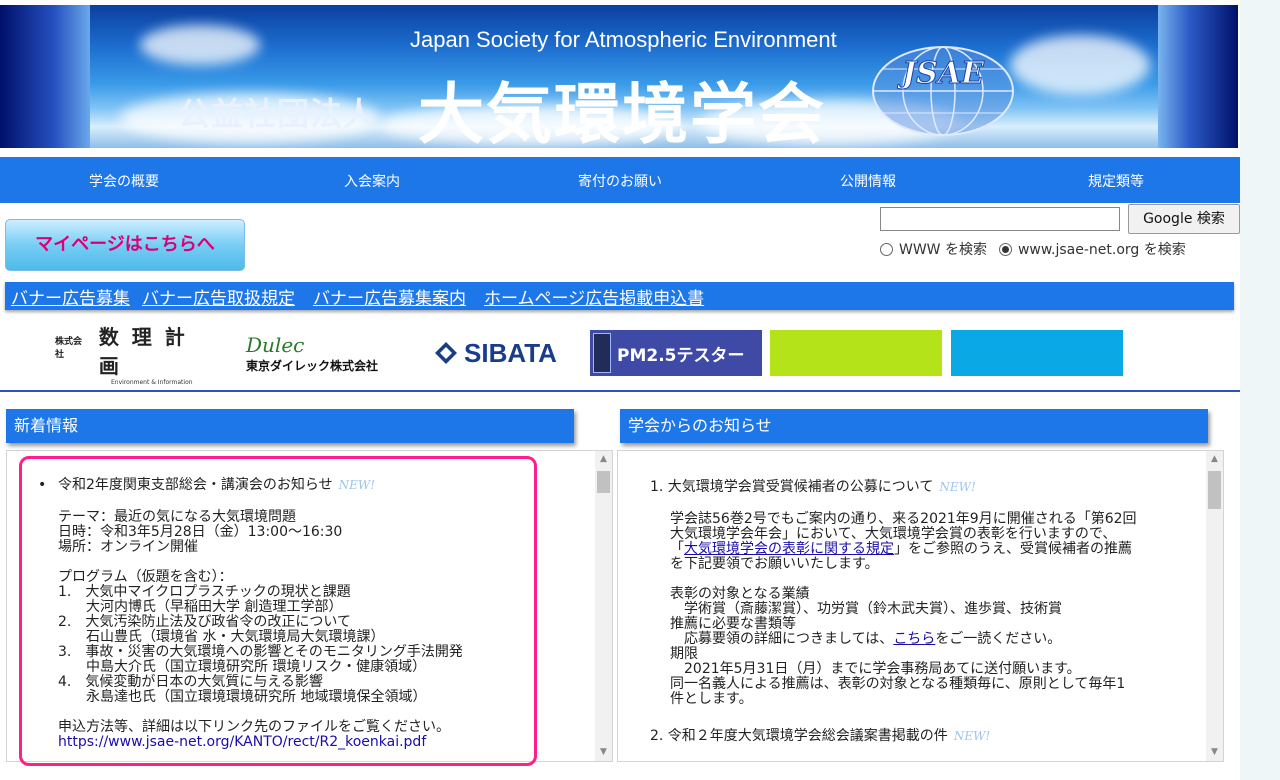 The width and height of the screenshot is (1280, 780). What do you see at coordinates (204, 622) in the screenshot?
I see `news-line: 2. 大気汚染防止法及び政省令の改正について` at bounding box center [204, 622].